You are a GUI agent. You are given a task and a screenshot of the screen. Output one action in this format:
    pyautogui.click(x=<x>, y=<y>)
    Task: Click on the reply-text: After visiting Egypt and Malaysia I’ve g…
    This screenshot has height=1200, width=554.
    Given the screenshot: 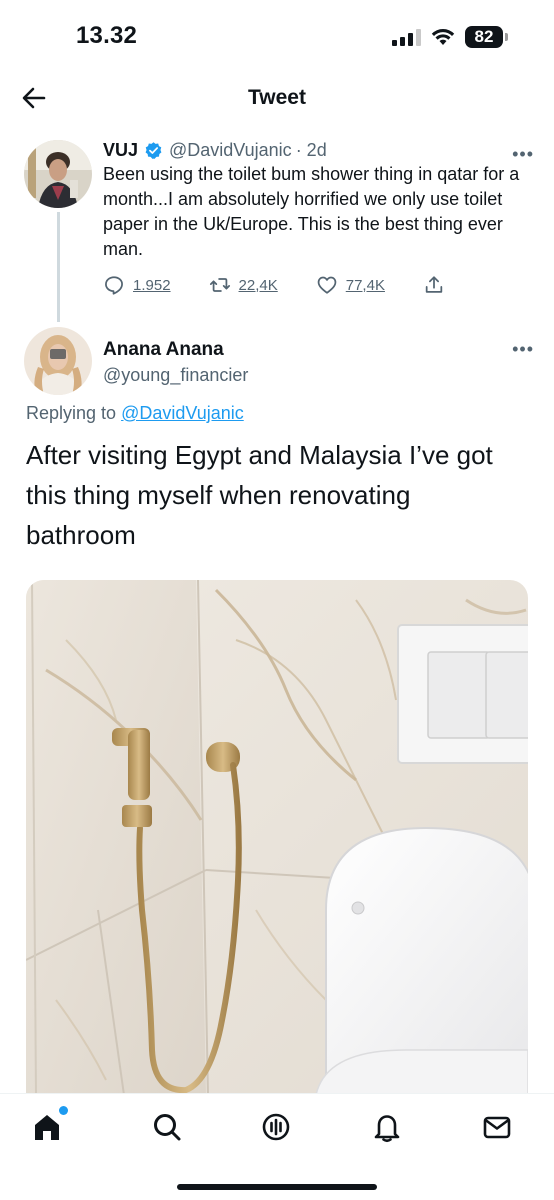 What is the action you would take?
    pyautogui.click(x=259, y=495)
    